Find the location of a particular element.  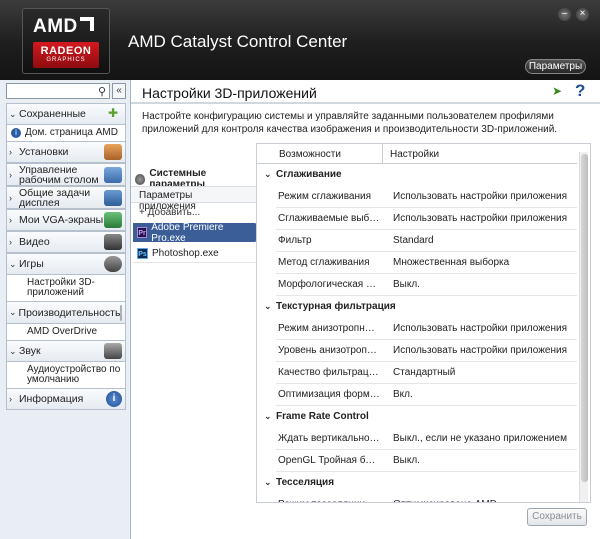

setting-value-cell: Standard is located at coordinates (413, 240).